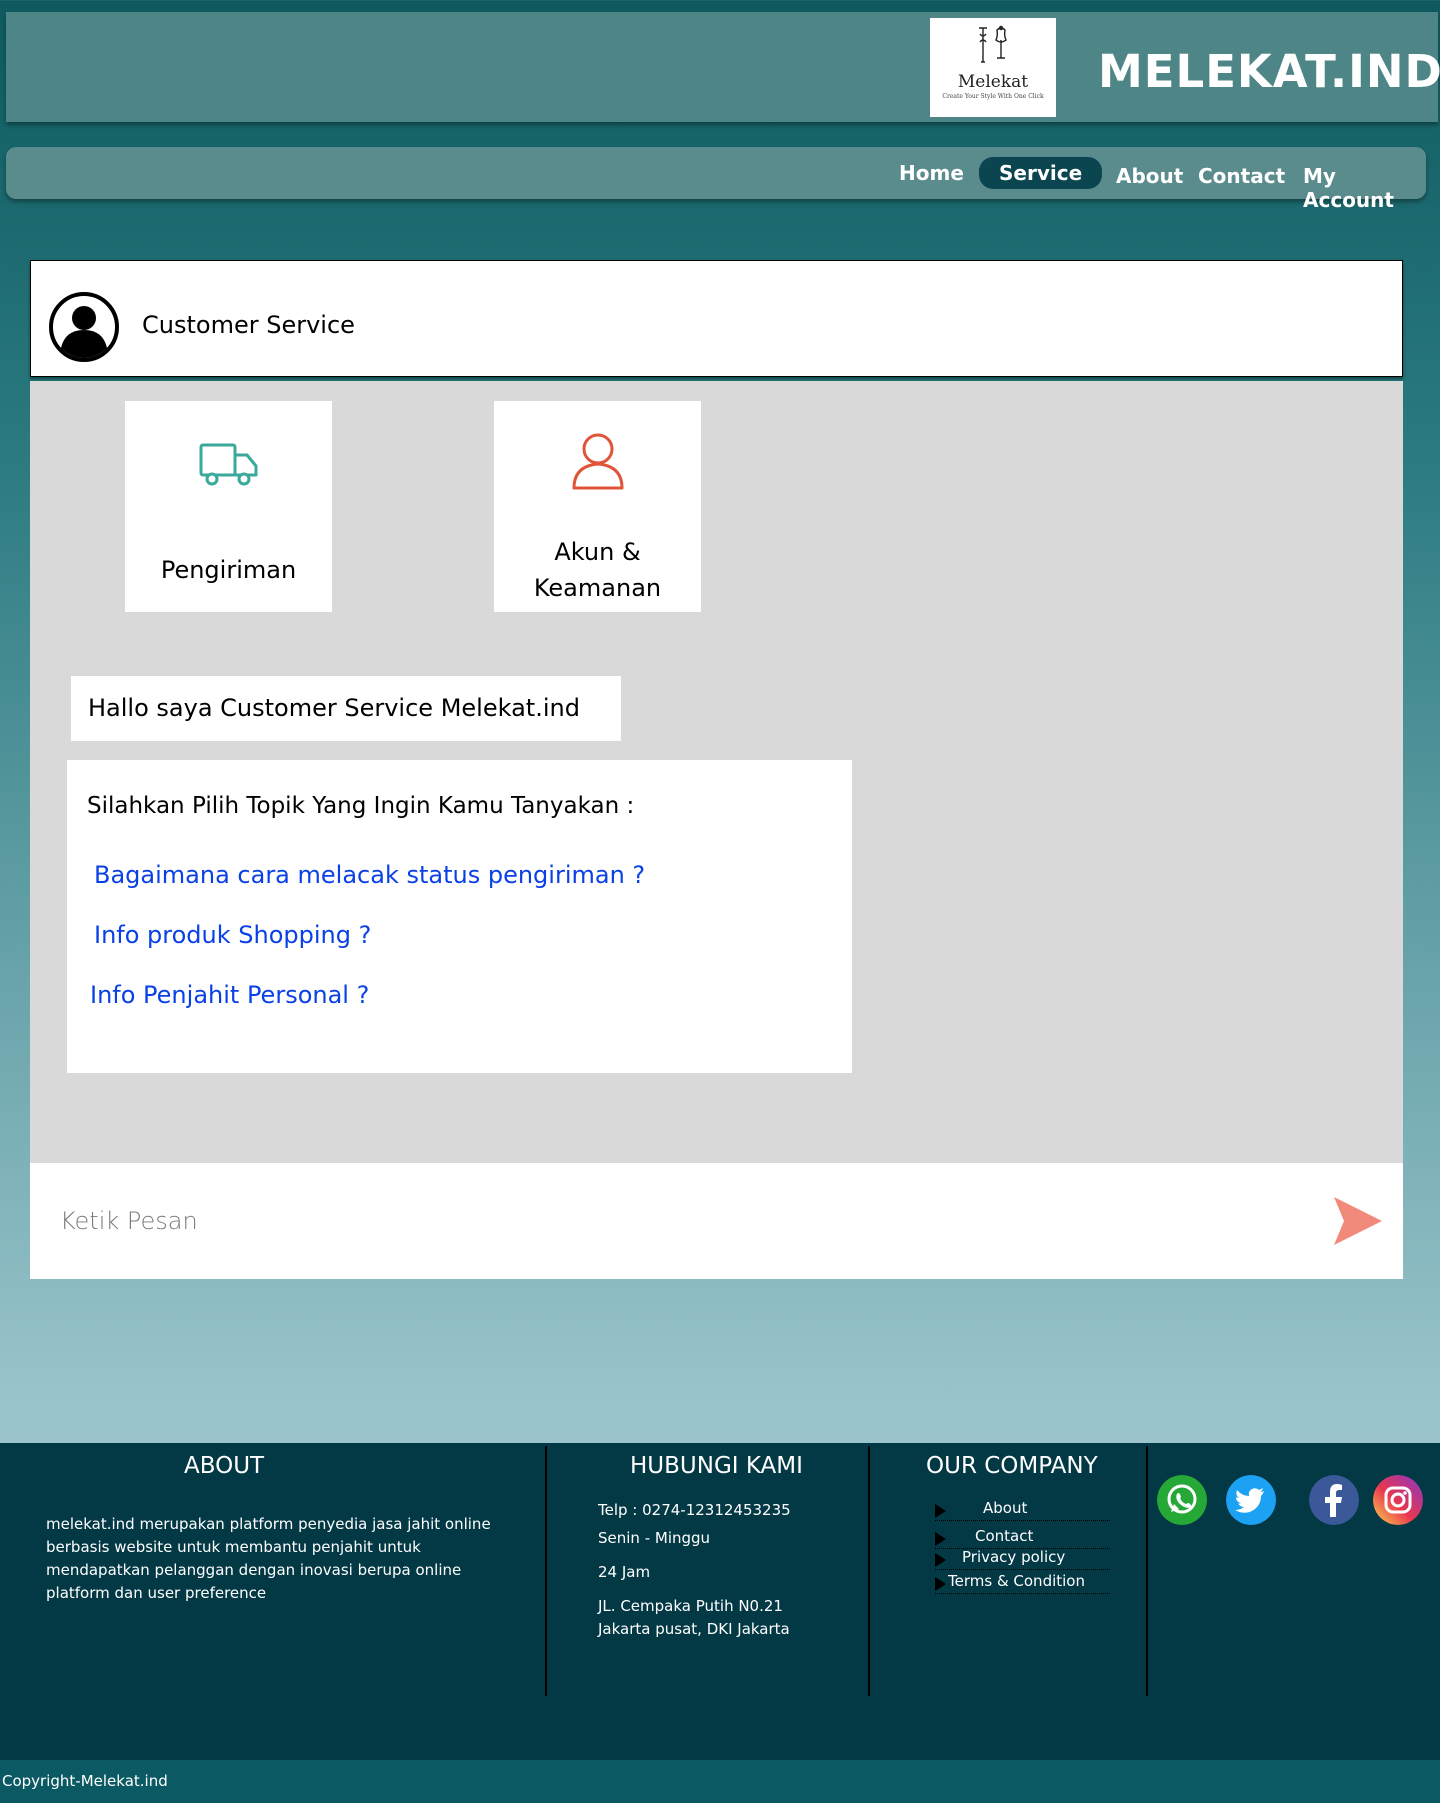  Describe the element at coordinates (228, 570) in the screenshot. I see `tile-label: Pengiriman` at that location.